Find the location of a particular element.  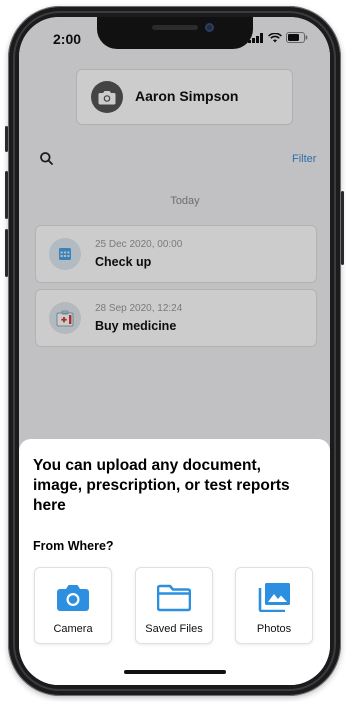

camera-option-button: Camera is located at coordinates (73, 605).